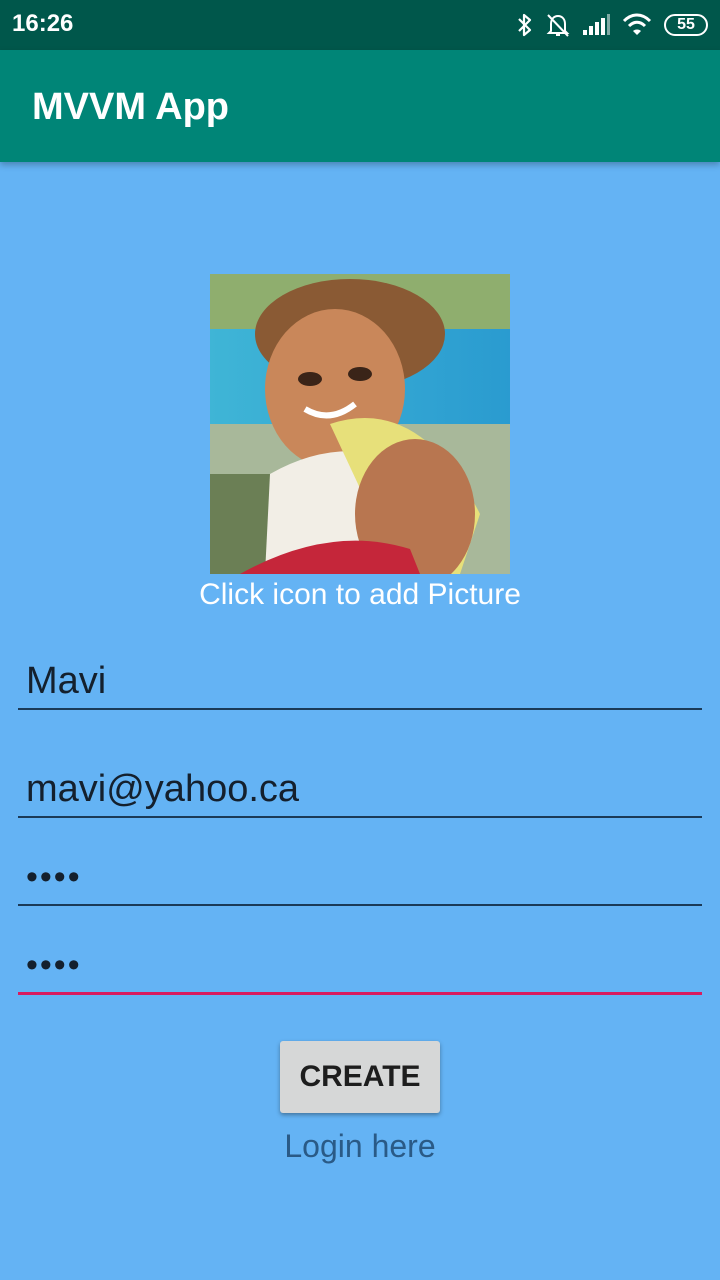 The width and height of the screenshot is (720, 1280). Describe the element at coordinates (356, 789) in the screenshot. I see `email-input` at that location.